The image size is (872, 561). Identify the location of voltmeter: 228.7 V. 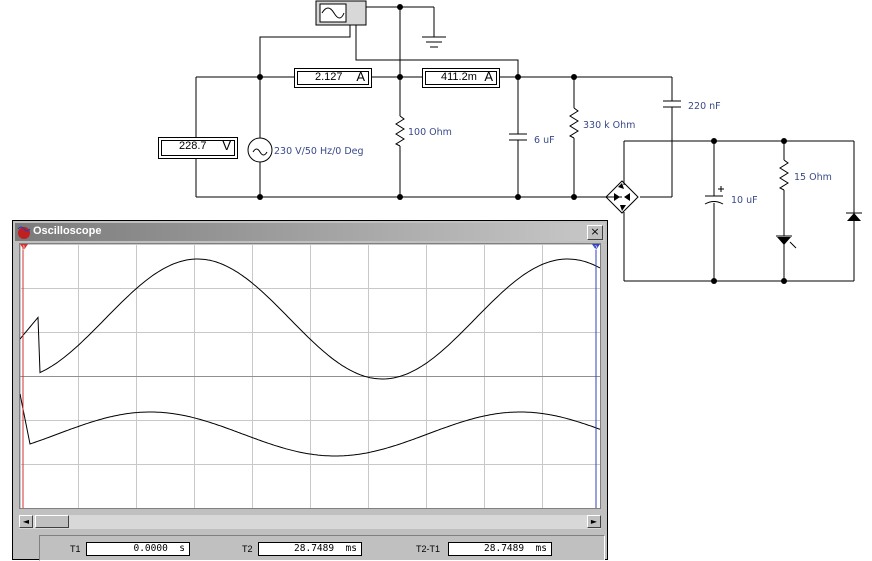
(198, 148).